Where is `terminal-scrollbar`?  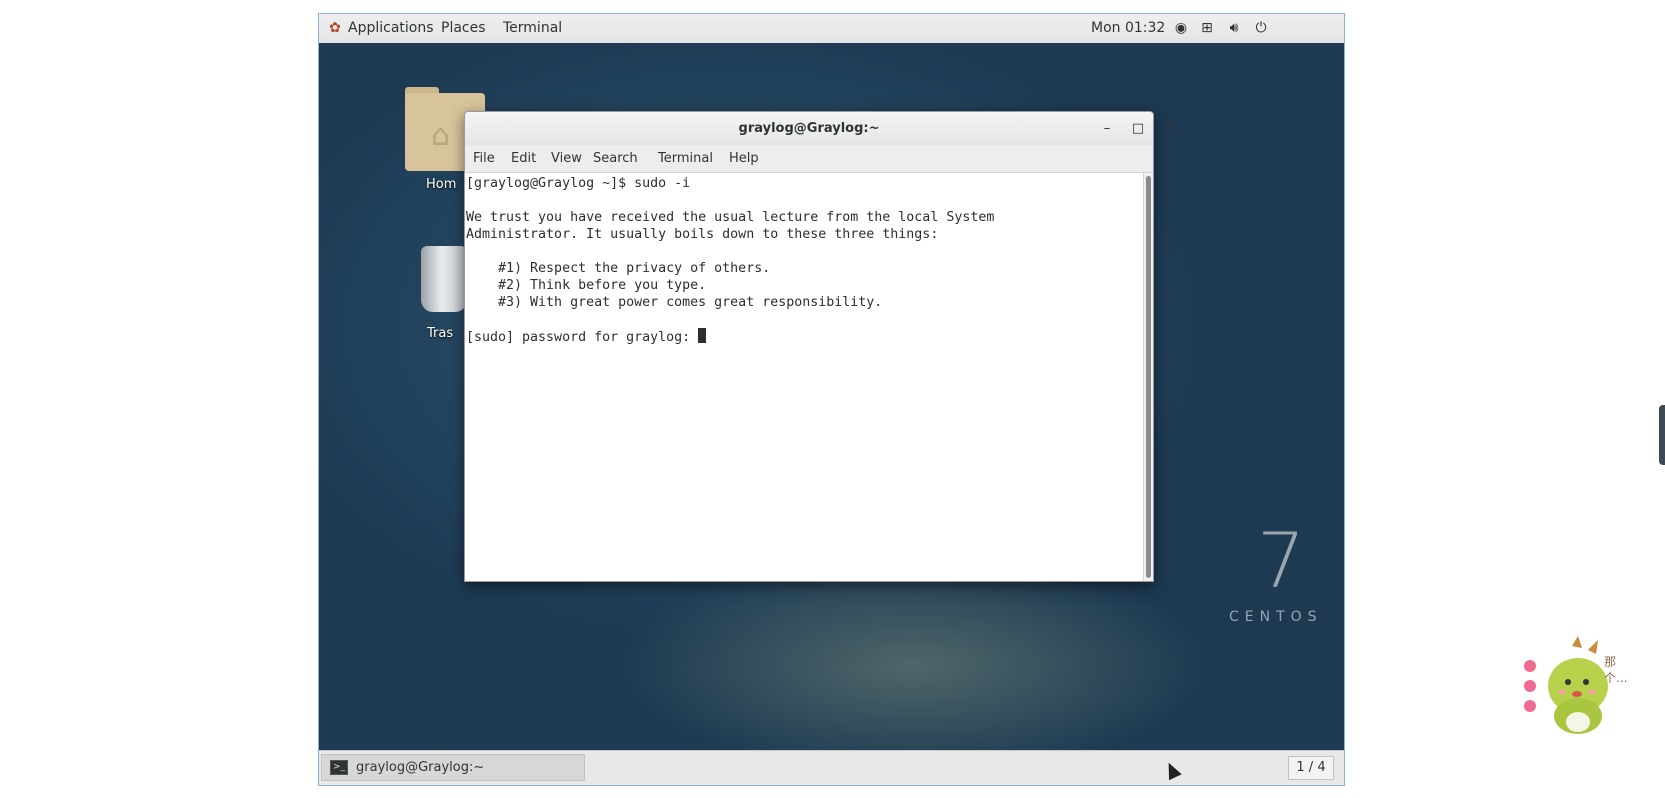 terminal-scrollbar is located at coordinates (1148, 377).